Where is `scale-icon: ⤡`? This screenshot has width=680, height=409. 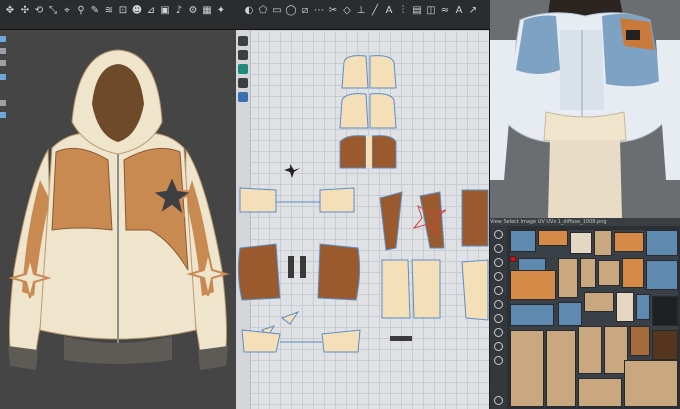 scale-icon: ⤡ is located at coordinates (53, 11).